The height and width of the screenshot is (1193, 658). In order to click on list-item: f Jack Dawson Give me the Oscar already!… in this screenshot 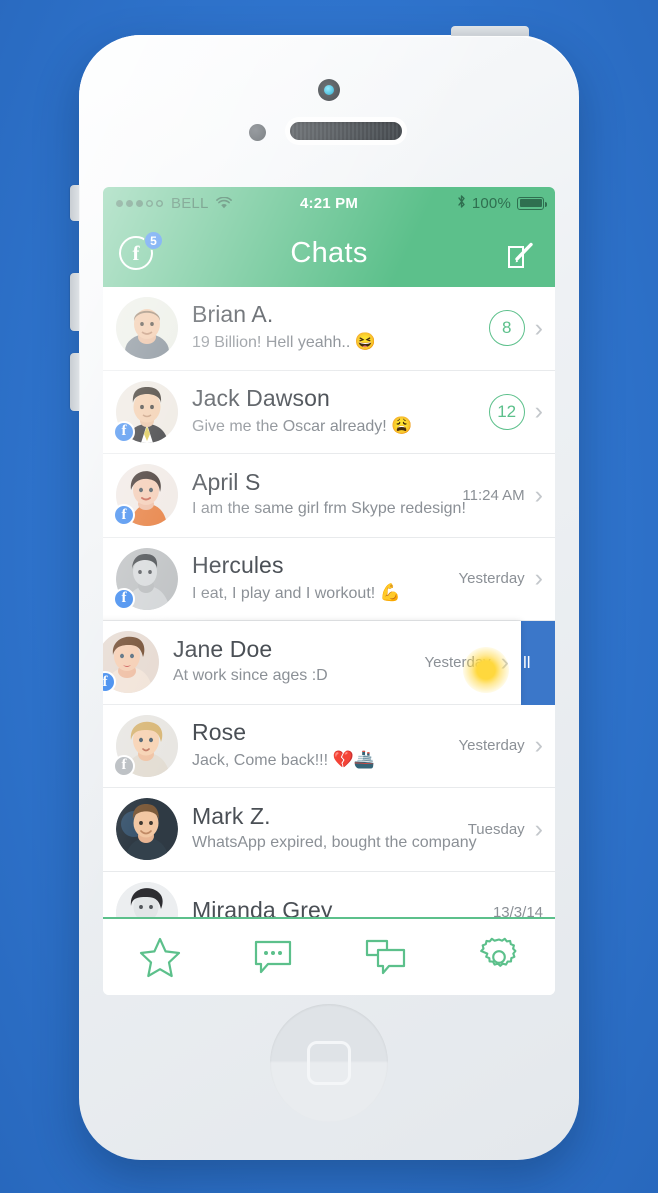, I will do `click(329, 412)`.